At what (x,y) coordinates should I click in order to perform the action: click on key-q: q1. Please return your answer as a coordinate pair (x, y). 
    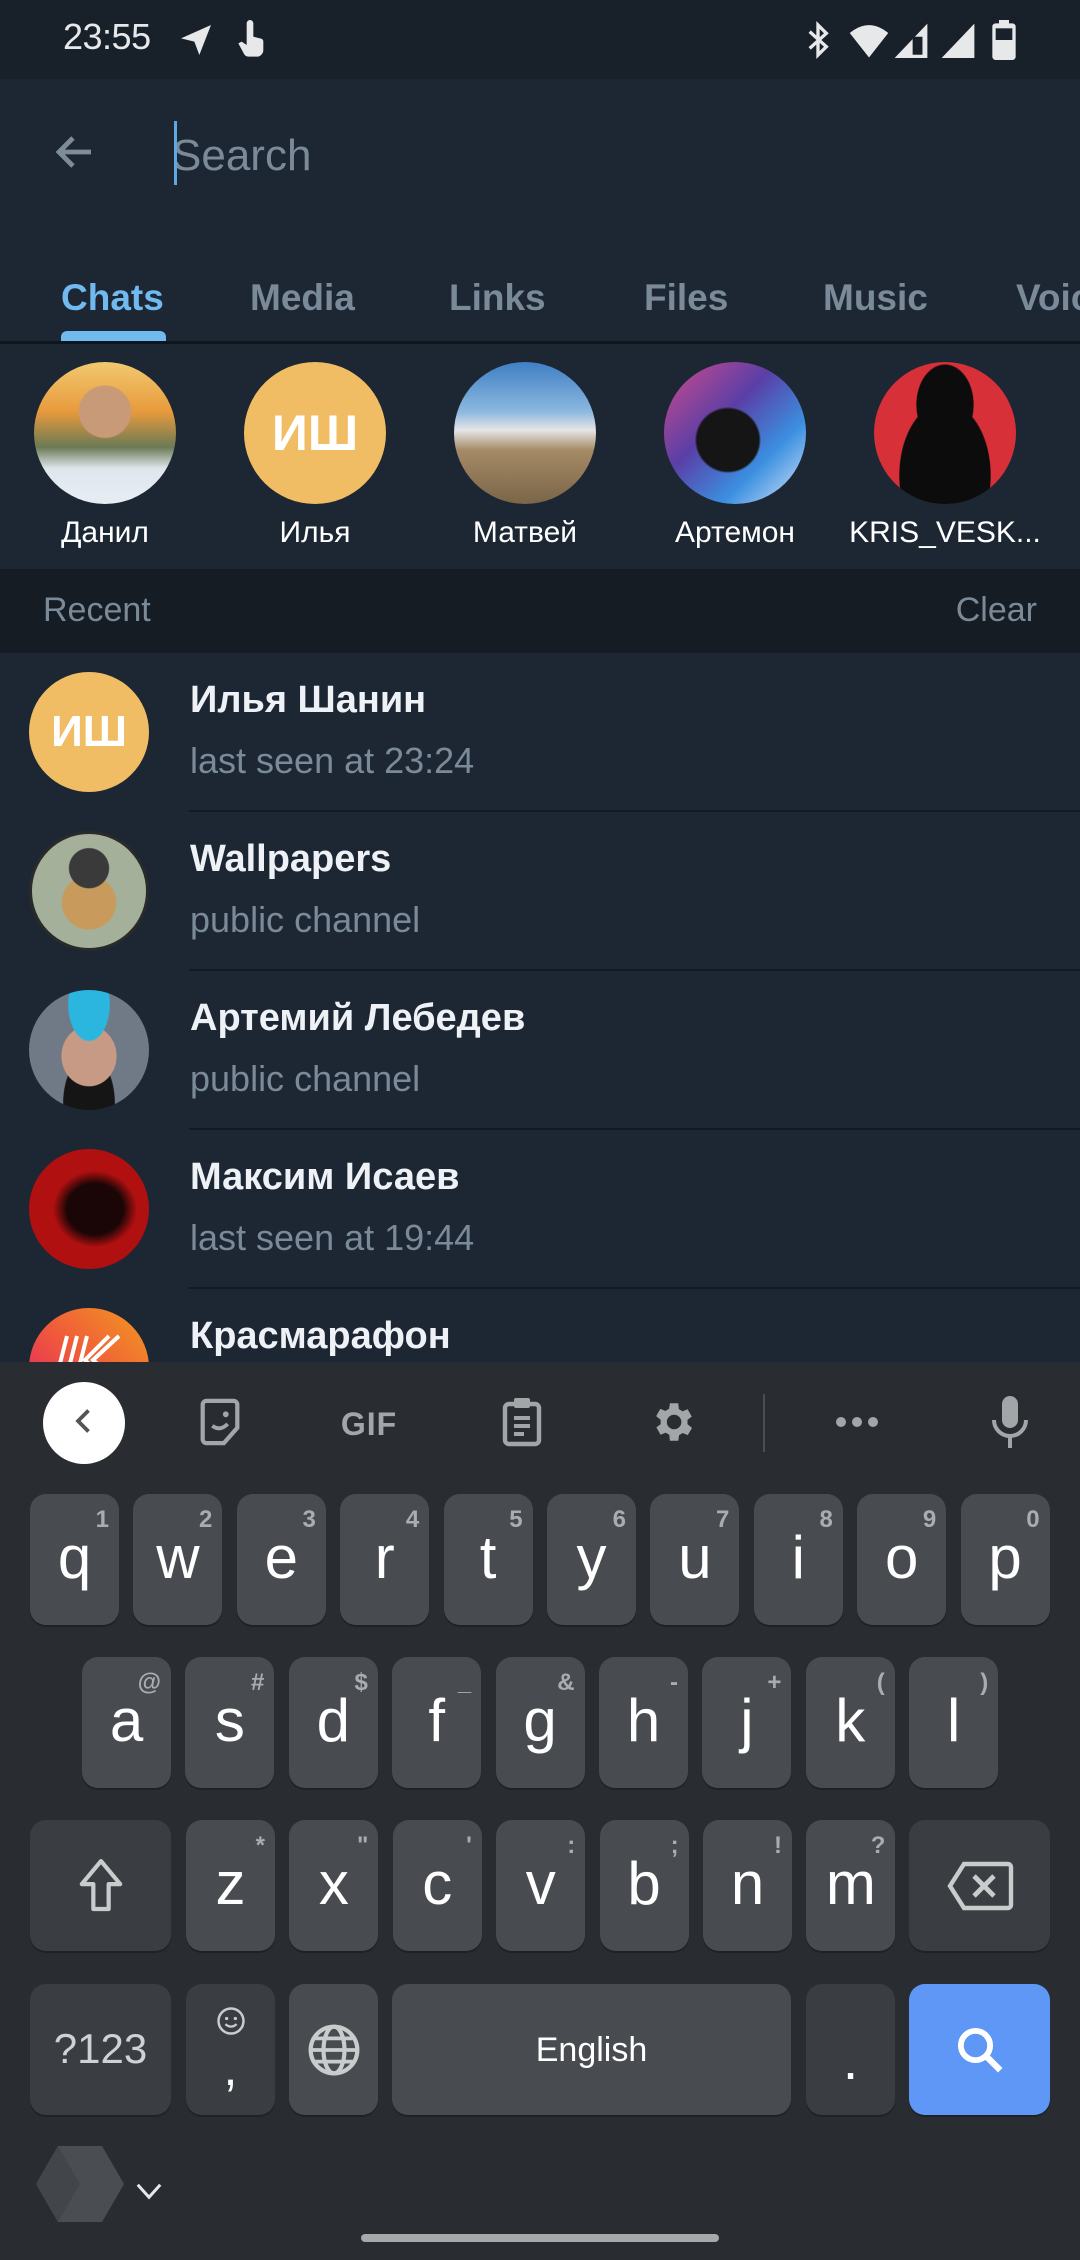
    Looking at the image, I should click on (74, 1559).